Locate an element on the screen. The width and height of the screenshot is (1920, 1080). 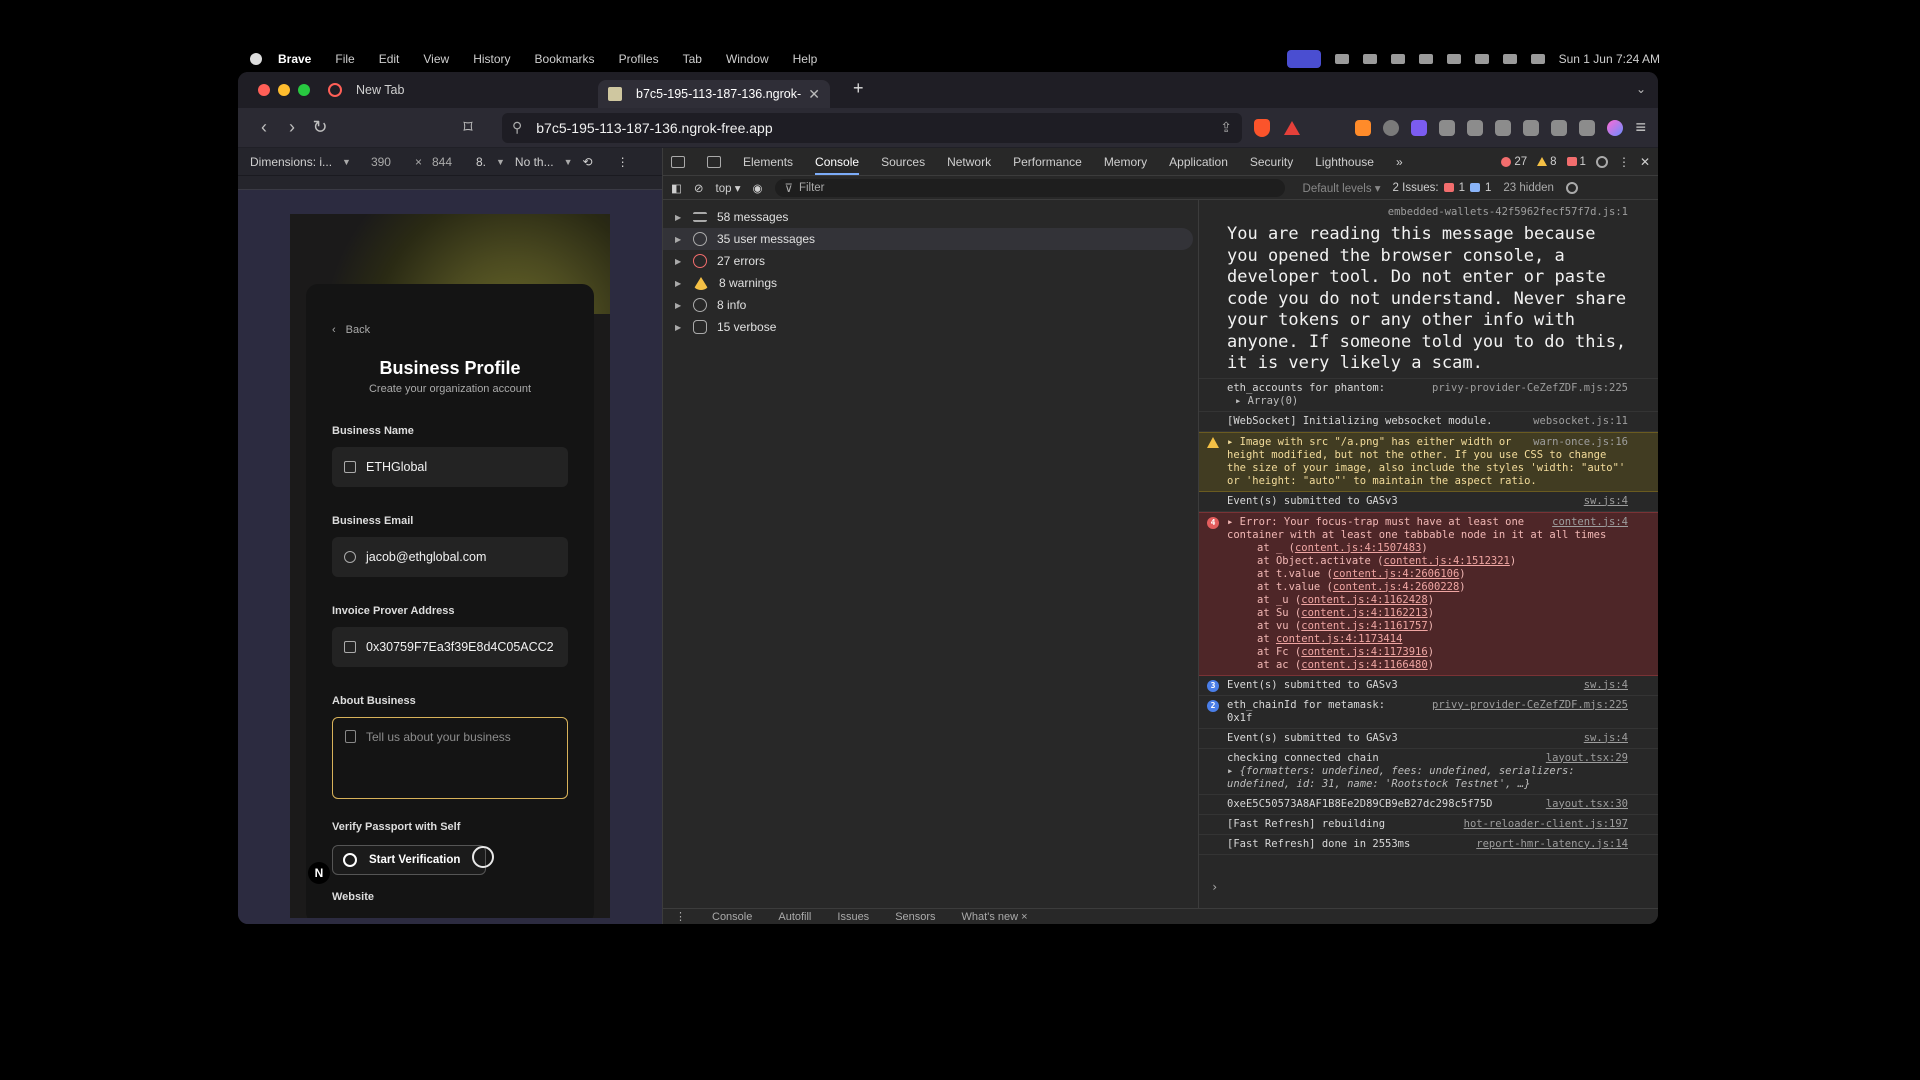
device-height-input: 844 is located at coordinates (449, 162).